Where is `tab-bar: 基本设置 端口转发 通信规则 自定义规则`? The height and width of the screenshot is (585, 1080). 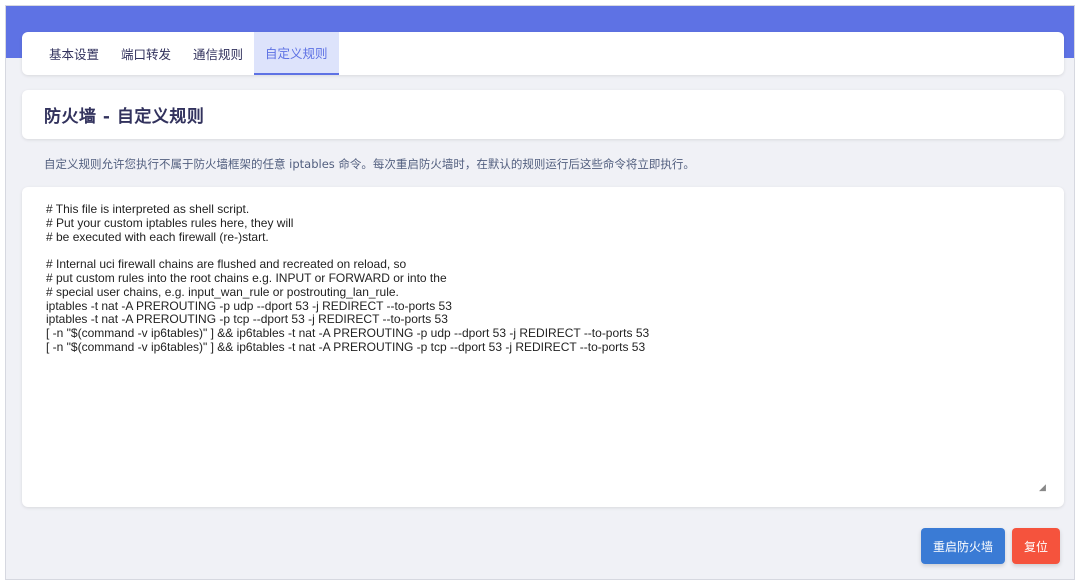 tab-bar: 基本设置 端口转发 通信规则 自定义规则 is located at coordinates (543, 53).